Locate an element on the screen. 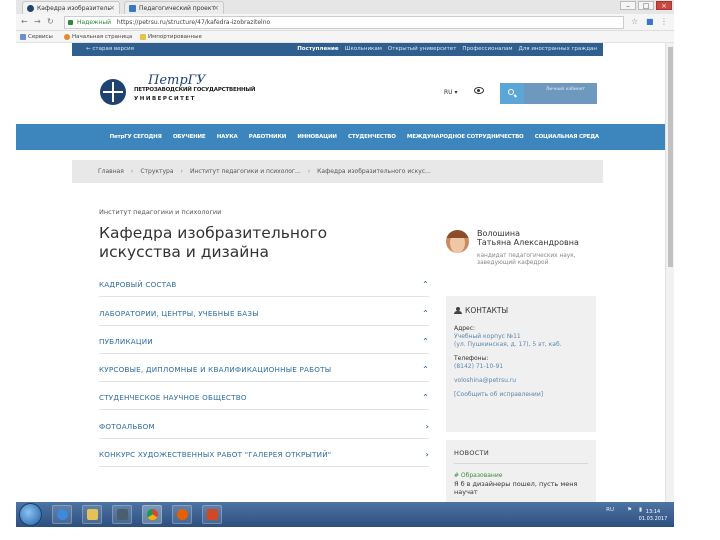  avatar is located at coordinates (457, 241).